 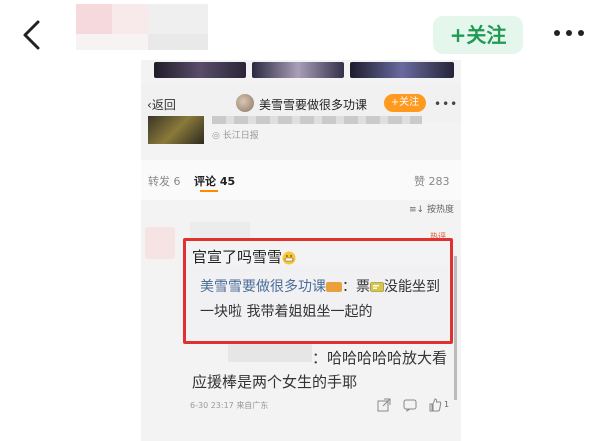 I want to click on reply2-name-mosaic, so click(x=270, y=353).